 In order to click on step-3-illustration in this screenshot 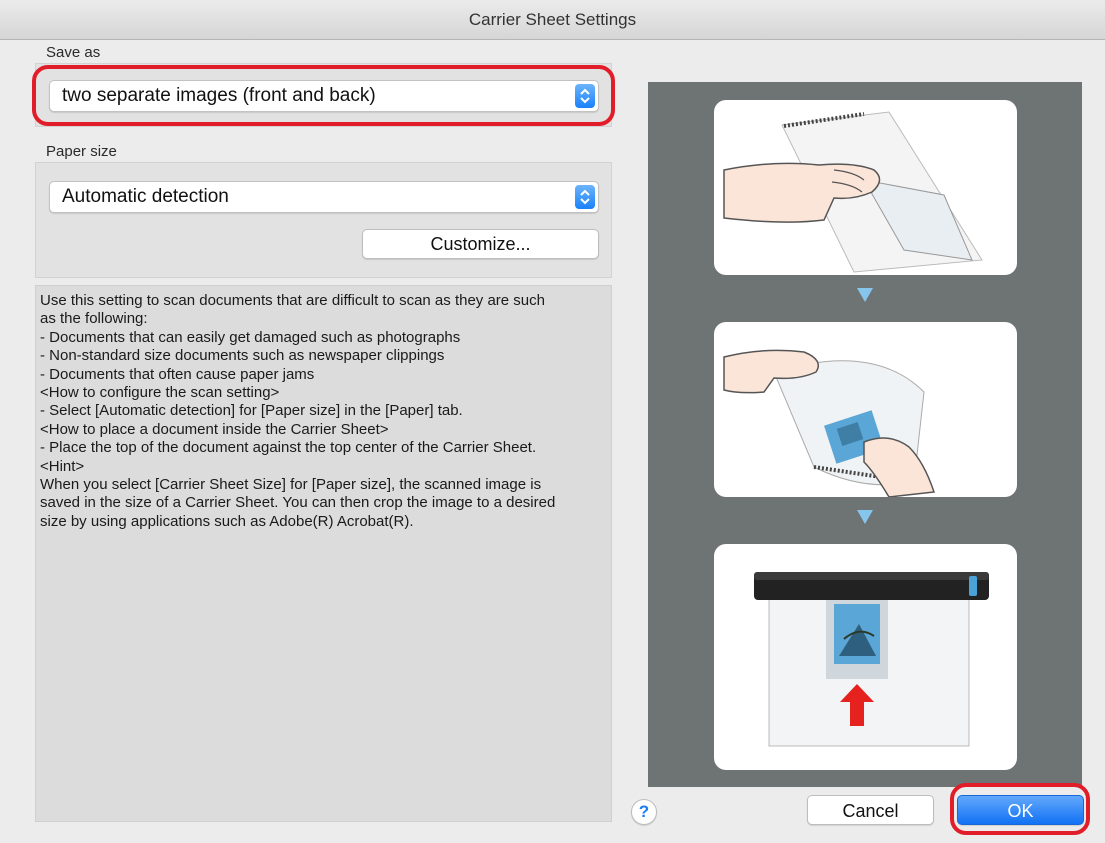, I will do `click(865, 657)`.